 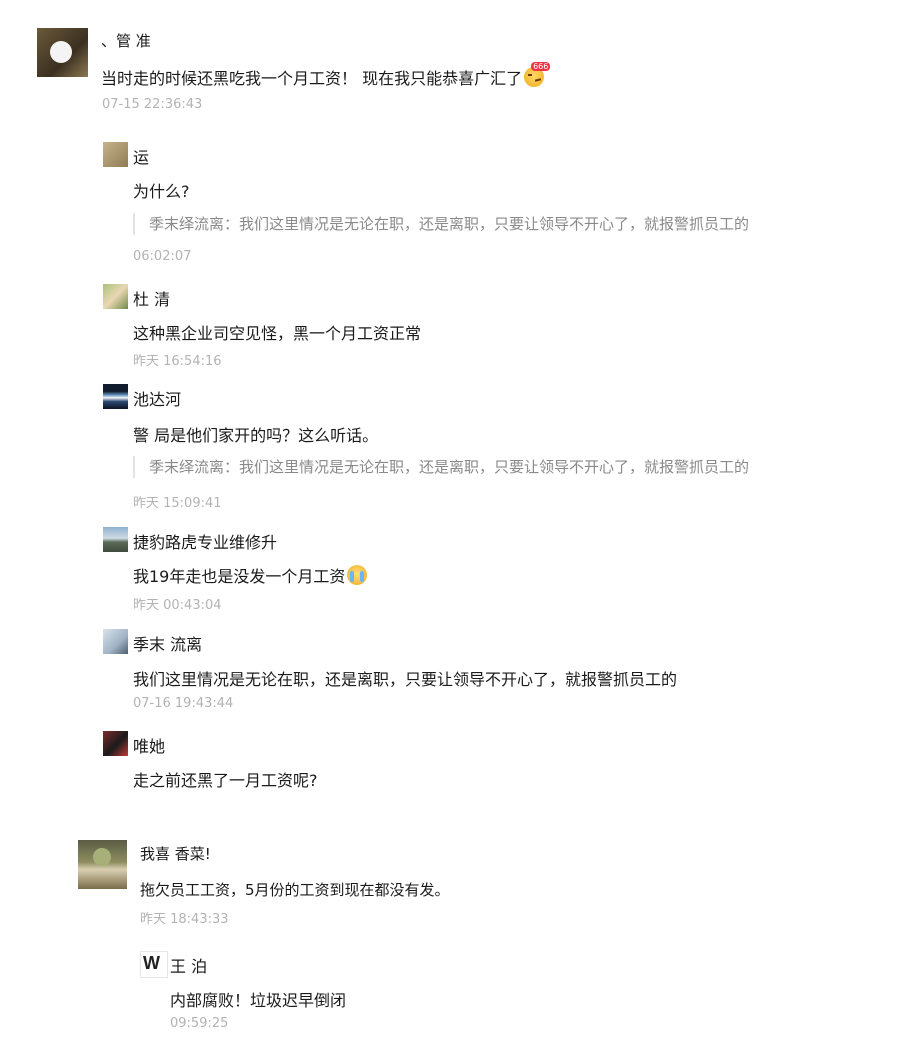 I want to click on reply-text: 内部腐败！垃圾迟早倒闭, so click(x=258, y=1000).